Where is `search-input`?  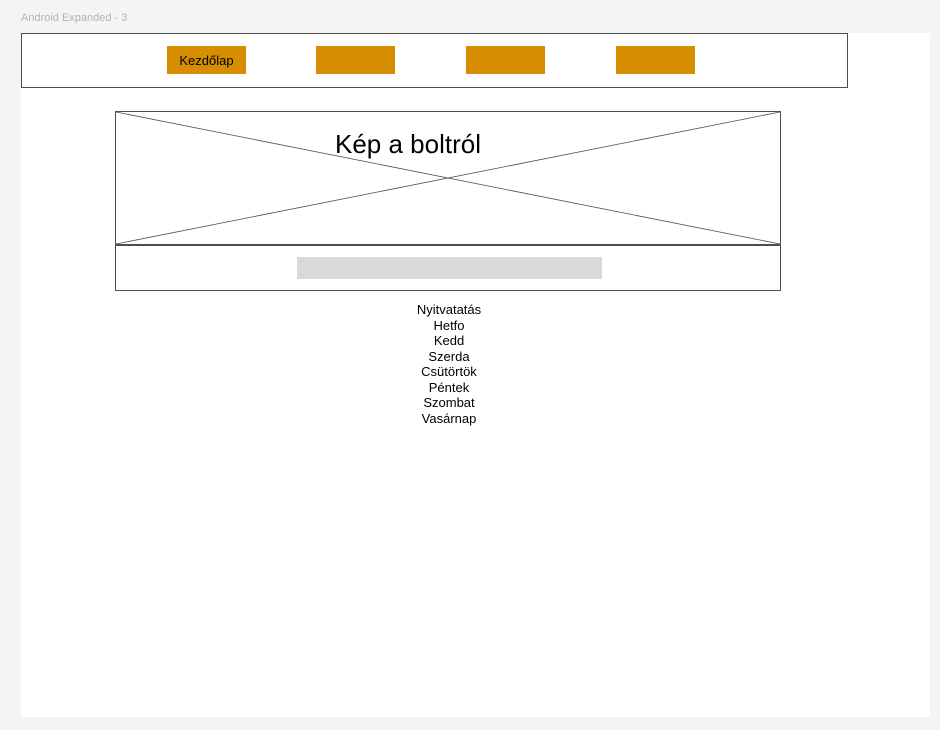
search-input is located at coordinates (449, 268).